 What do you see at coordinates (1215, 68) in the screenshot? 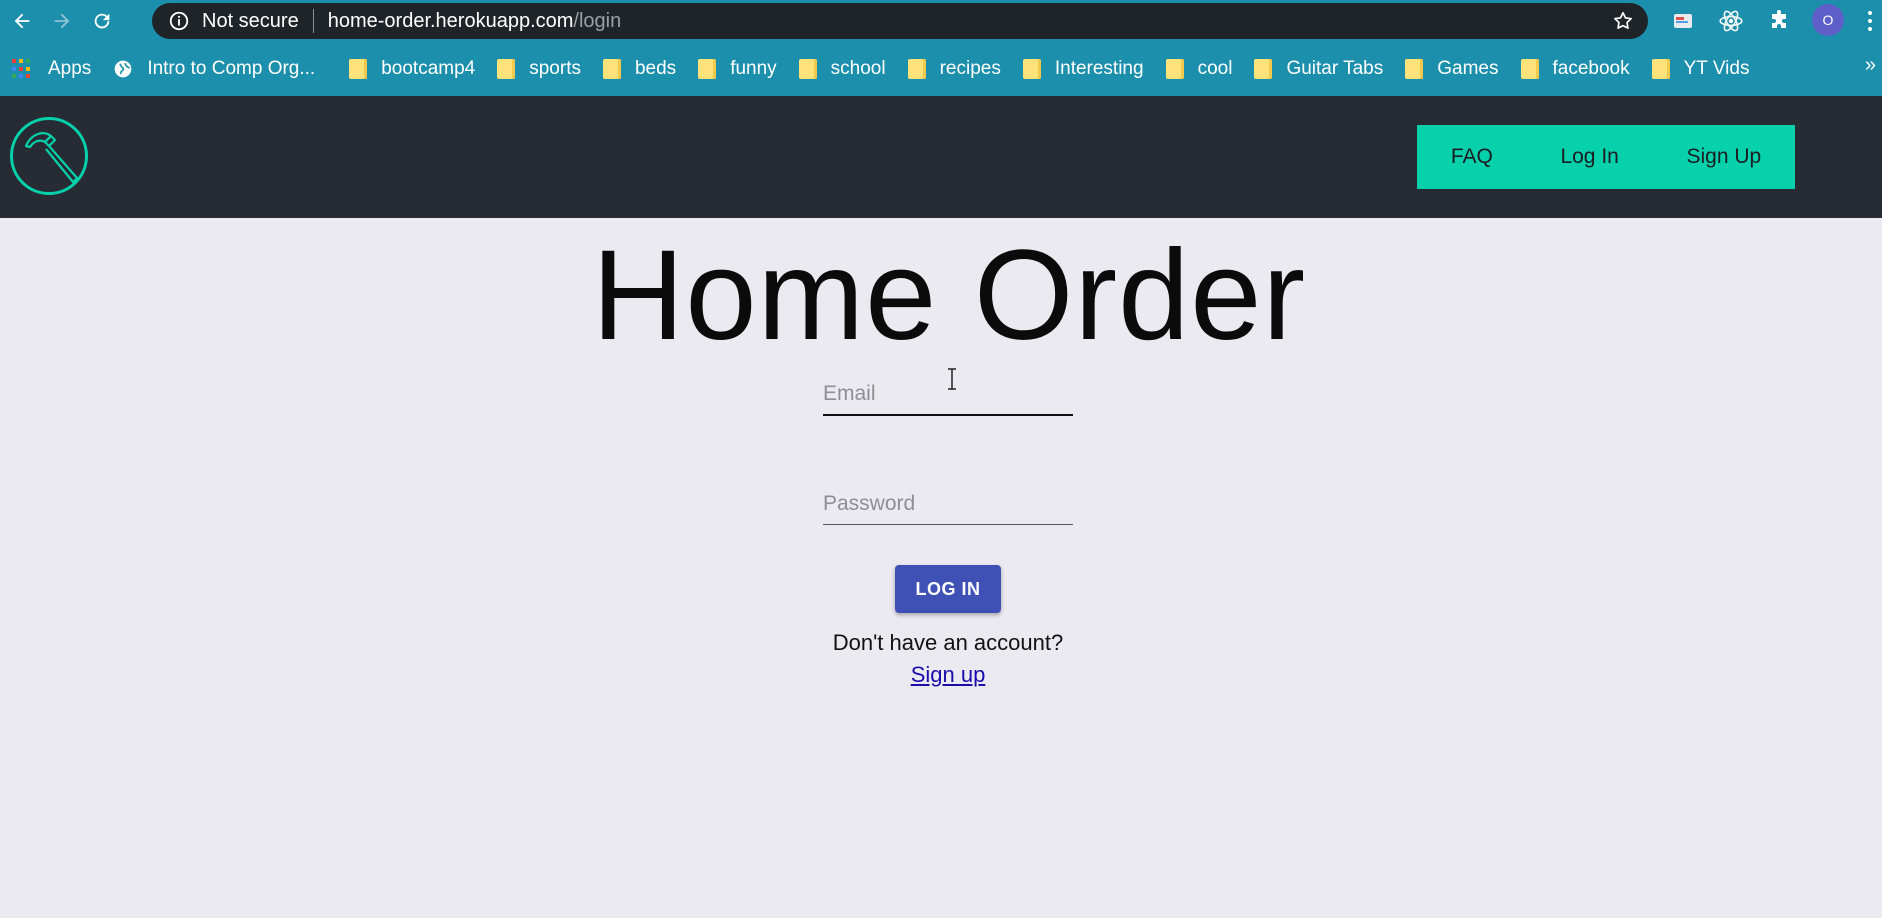
I see `bookmark-label: cool` at bounding box center [1215, 68].